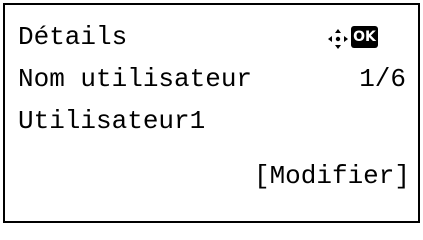 The width and height of the screenshot is (423, 240). I want to click on screen-title: Détails, so click(73, 37).